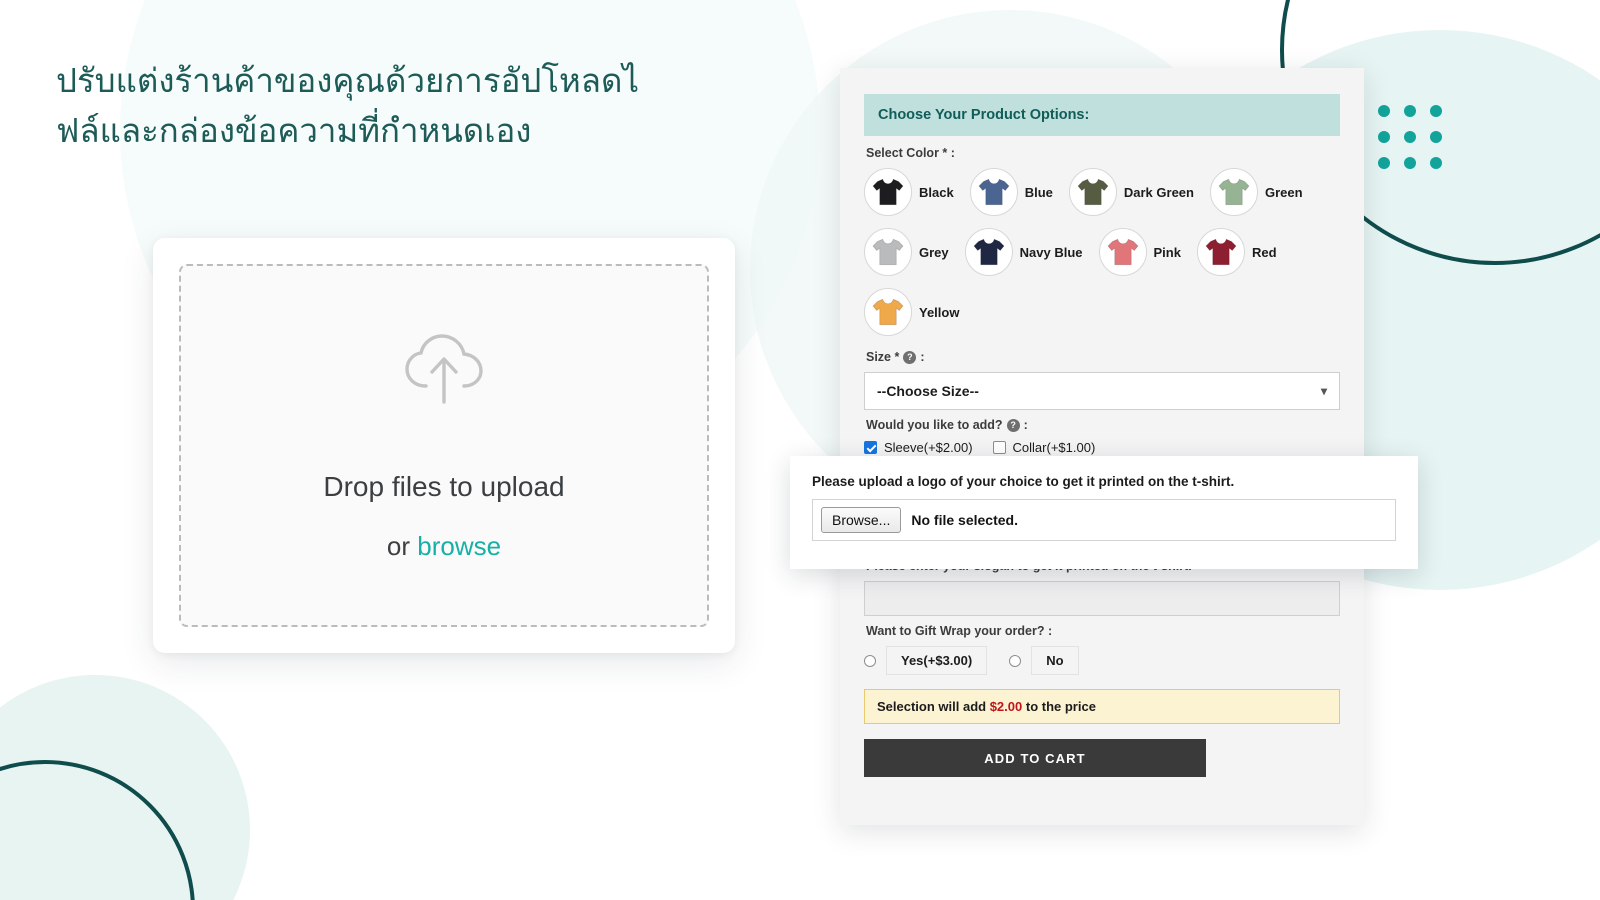 The image size is (1600, 900). What do you see at coordinates (1038, 192) in the screenshot?
I see `color-option-label: Blue` at bounding box center [1038, 192].